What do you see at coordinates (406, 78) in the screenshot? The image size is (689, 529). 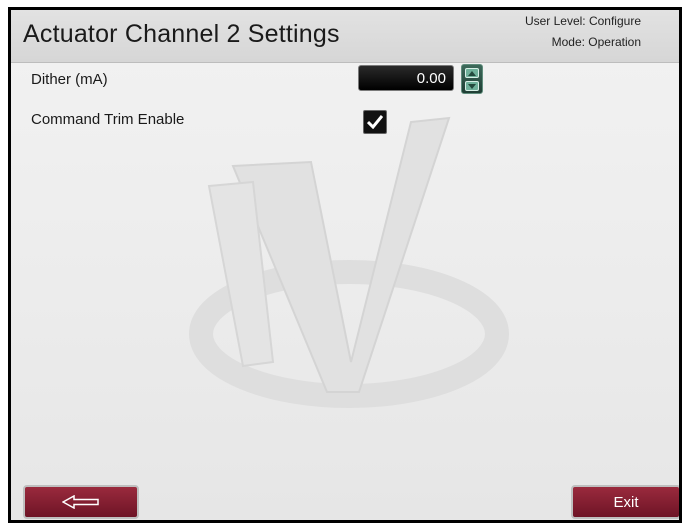 I see `dither-value-field: 0.00` at bounding box center [406, 78].